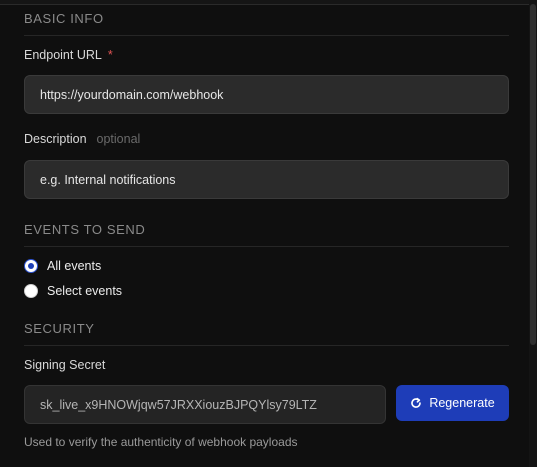  Describe the element at coordinates (118, 139) in the screenshot. I see `optional-tag: optional` at that location.